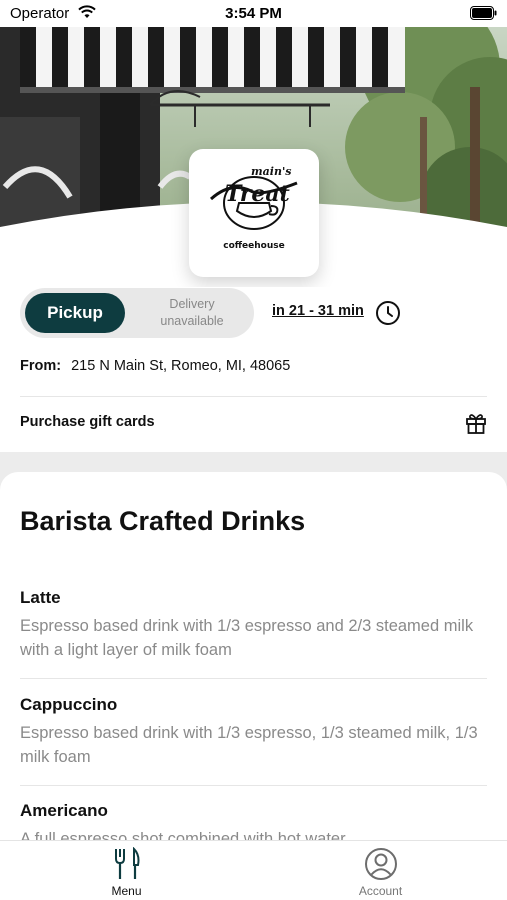 This screenshot has width=507, height=900. What do you see at coordinates (388, 313) in the screenshot?
I see `clock-icon` at bounding box center [388, 313].